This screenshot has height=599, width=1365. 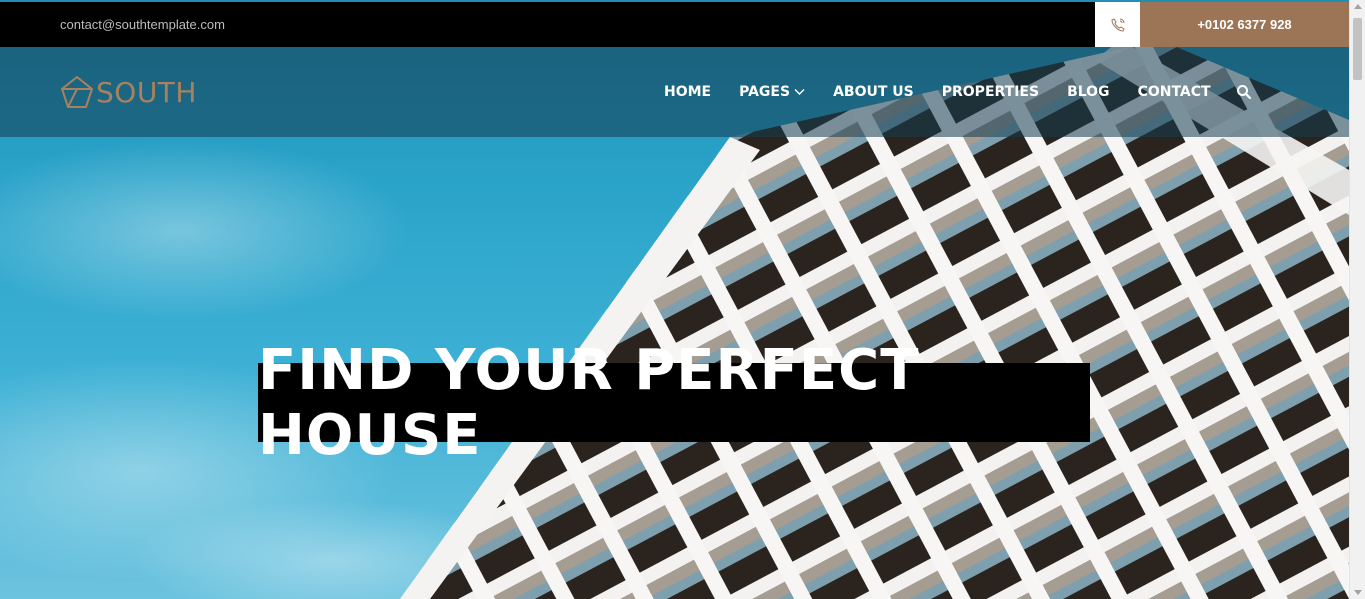 I want to click on nav-item-label: ABOUT US, so click(x=873, y=92).